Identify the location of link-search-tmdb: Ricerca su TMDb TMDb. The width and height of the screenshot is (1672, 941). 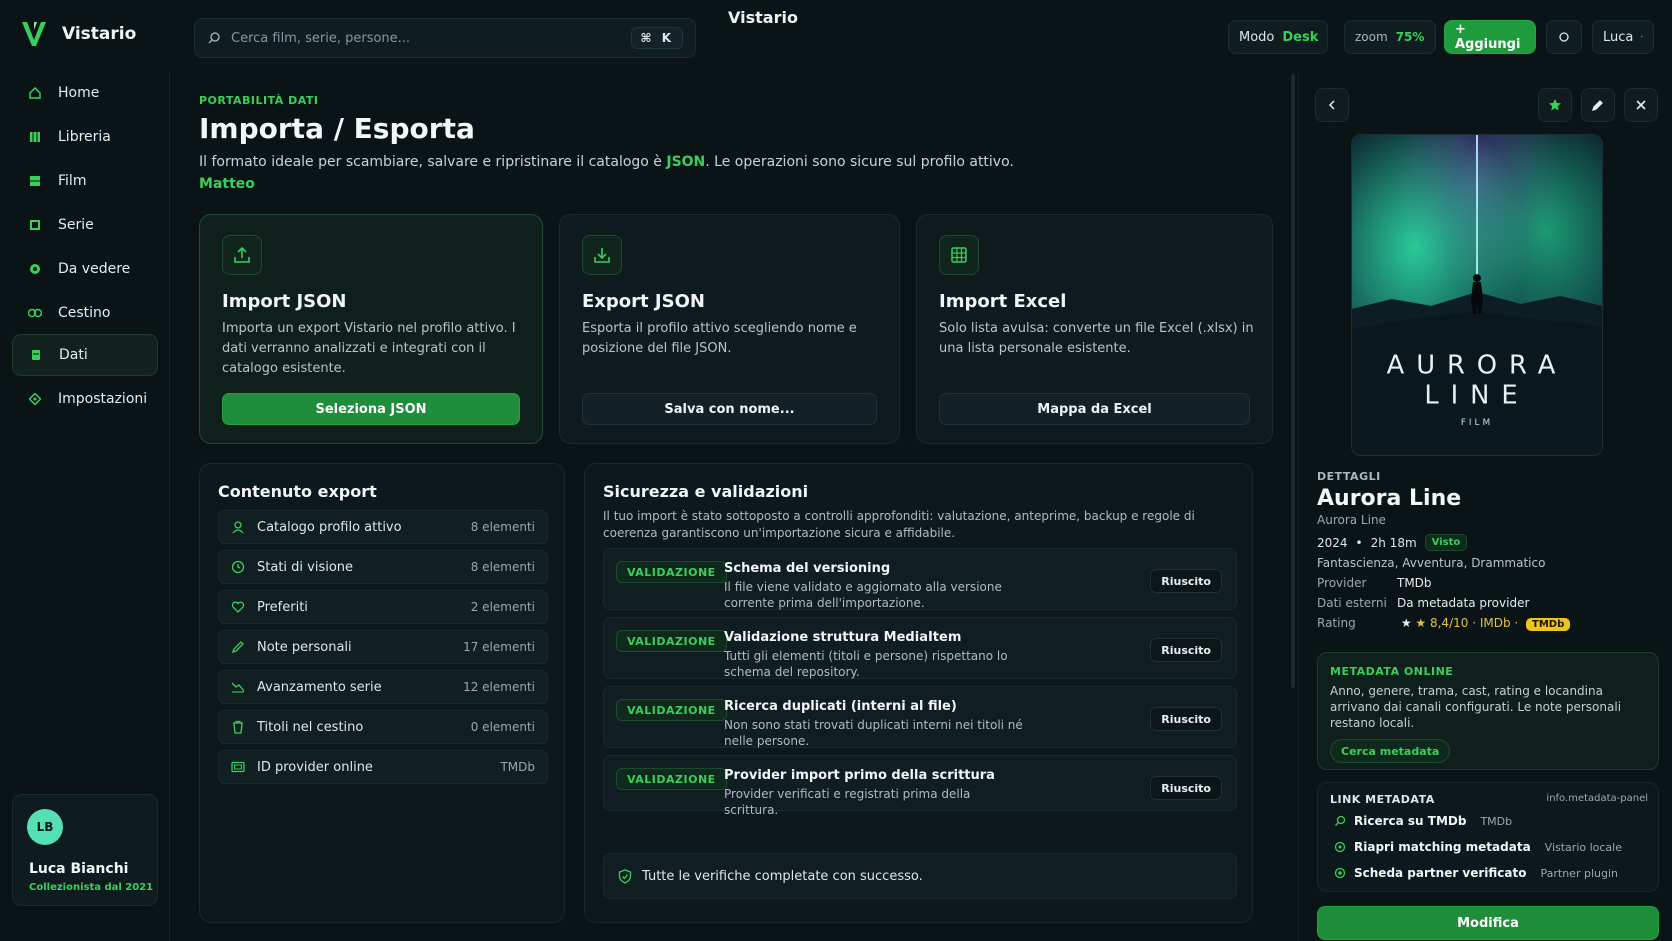
(1489, 821).